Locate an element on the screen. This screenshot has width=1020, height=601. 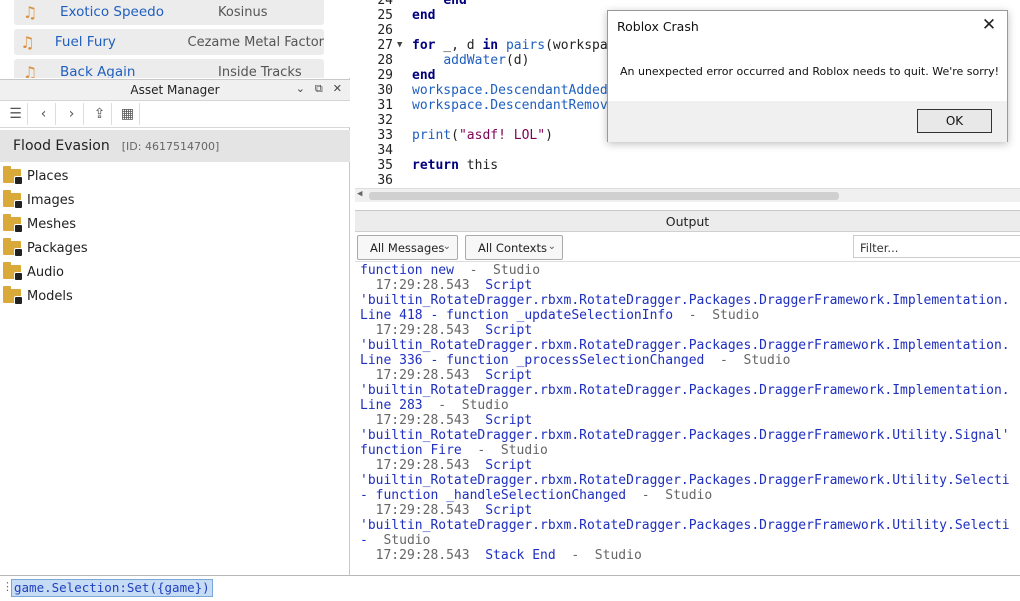
log-line: function Fire - Studio is located at coordinates (454, 450).